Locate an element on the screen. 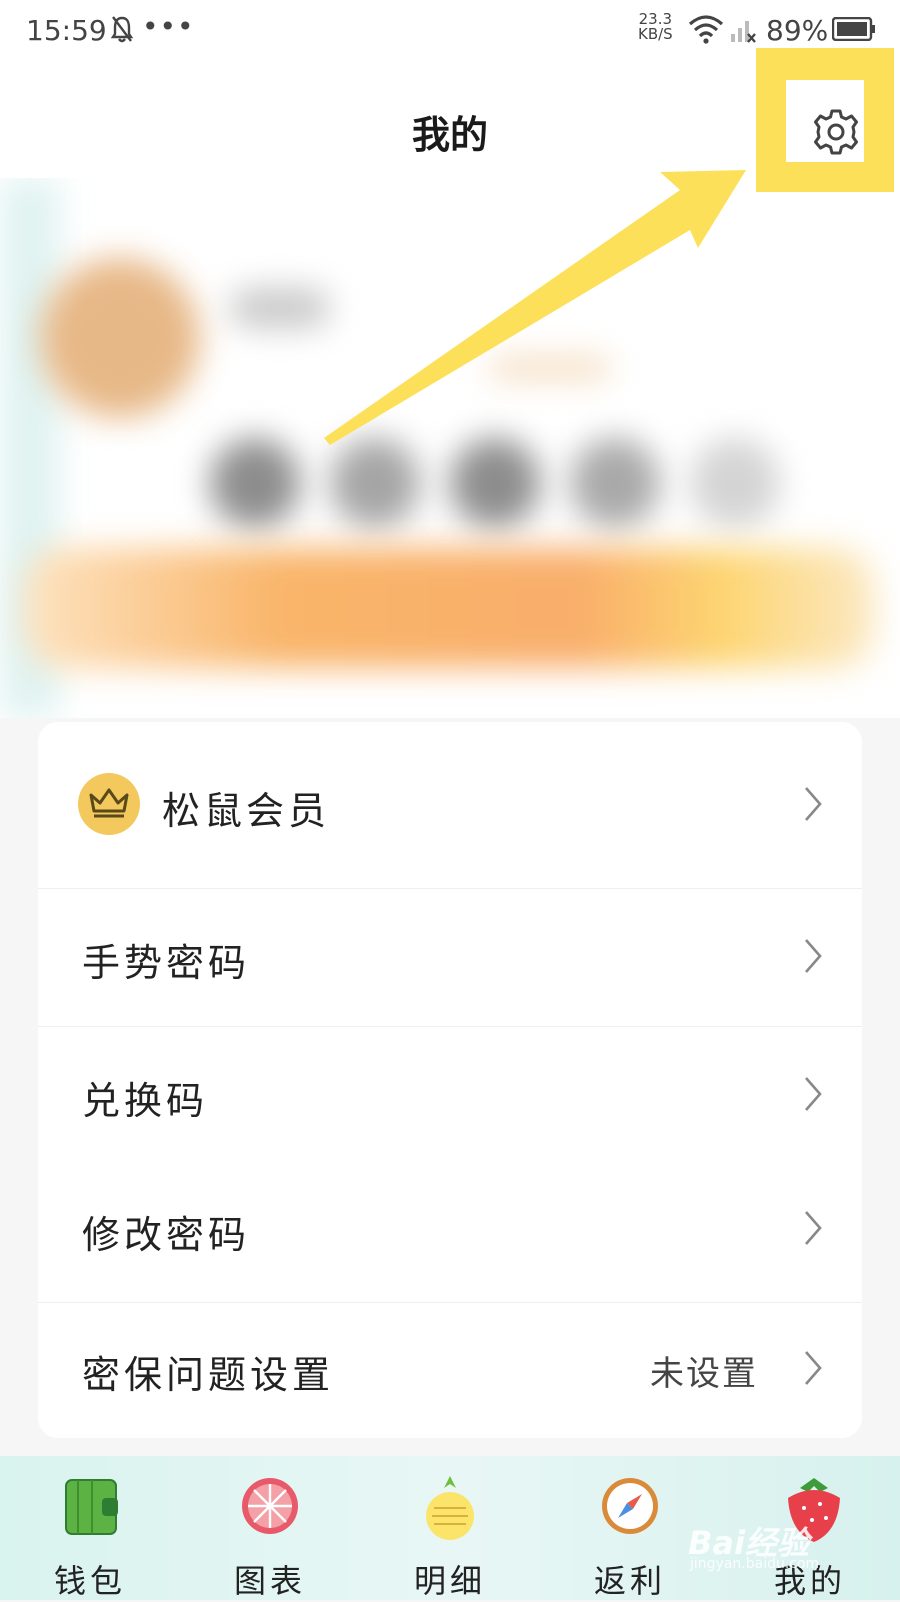 Image resolution: width=900 pixels, height=1602 pixels. menu-item-value: 未设置 is located at coordinates (704, 1374).